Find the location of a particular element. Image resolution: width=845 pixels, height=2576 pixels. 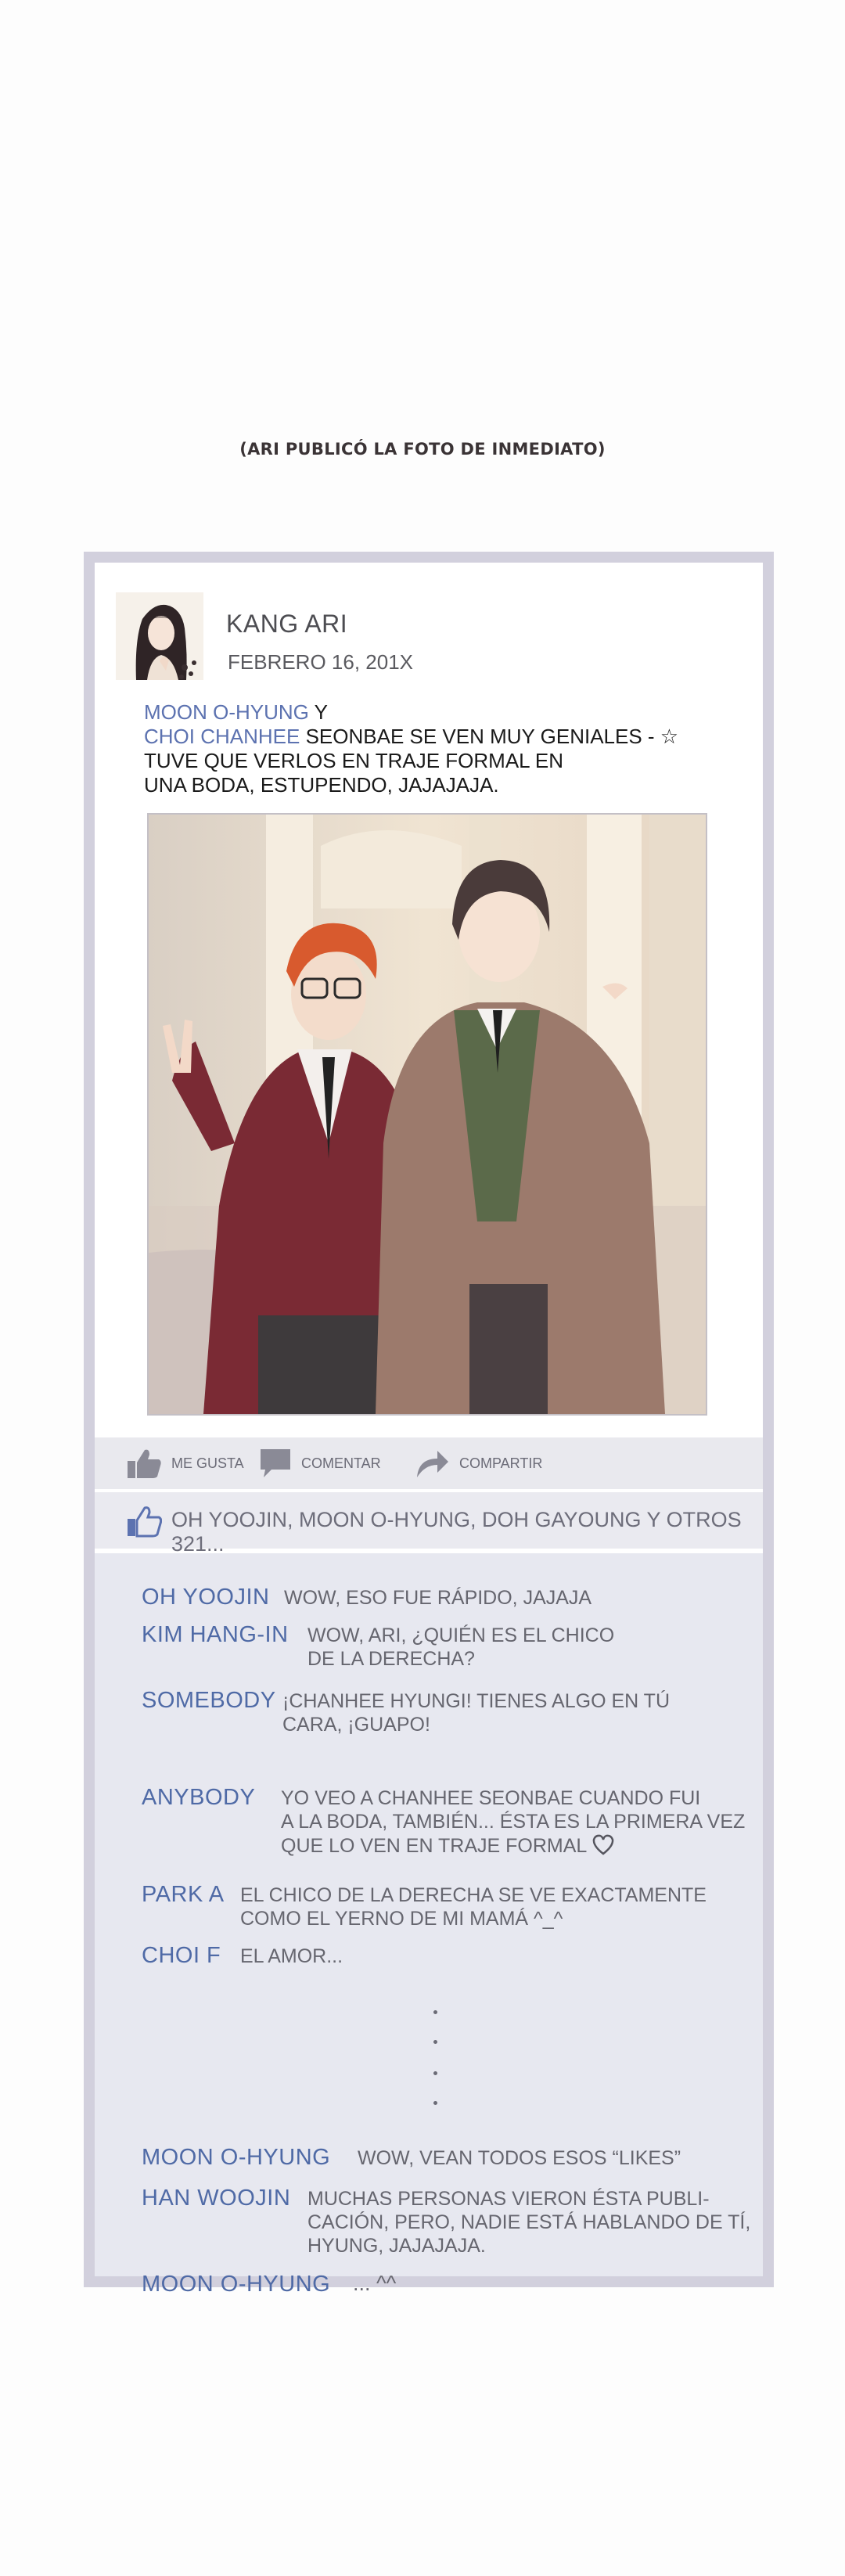

comment-text: WOW, VEAN TODOS ESOS “LIKES” is located at coordinates (520, 2158).